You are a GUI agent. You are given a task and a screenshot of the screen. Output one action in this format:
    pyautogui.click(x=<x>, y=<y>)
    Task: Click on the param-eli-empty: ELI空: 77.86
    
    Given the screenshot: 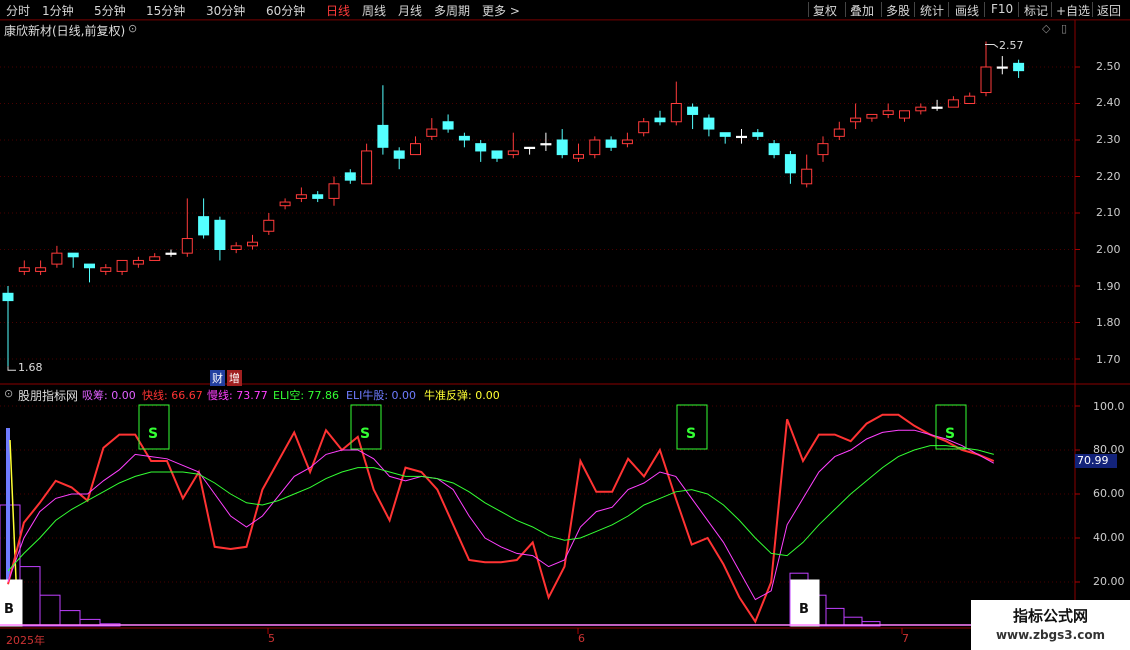 What is the action you would take?
    pyautogui.click(x=306, y=395)
    